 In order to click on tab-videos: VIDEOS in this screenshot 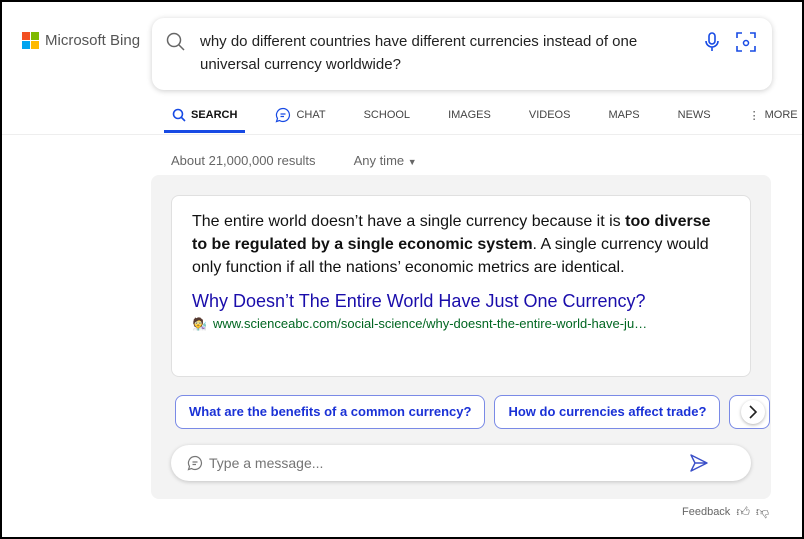, I will do `click(550, 115)`.